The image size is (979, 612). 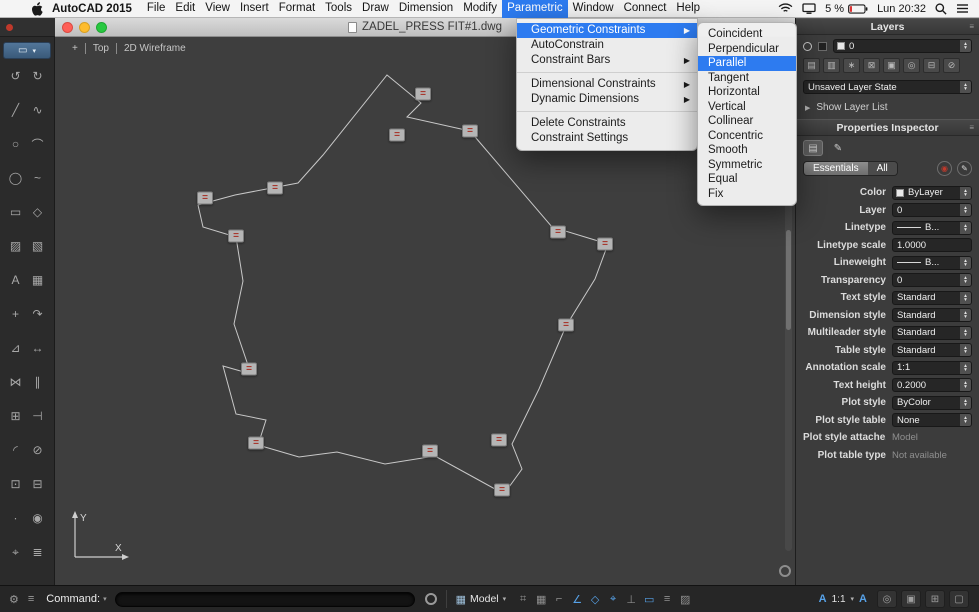 I want to click on transparency-display-icon: ▨, so click(x=685, y=599).